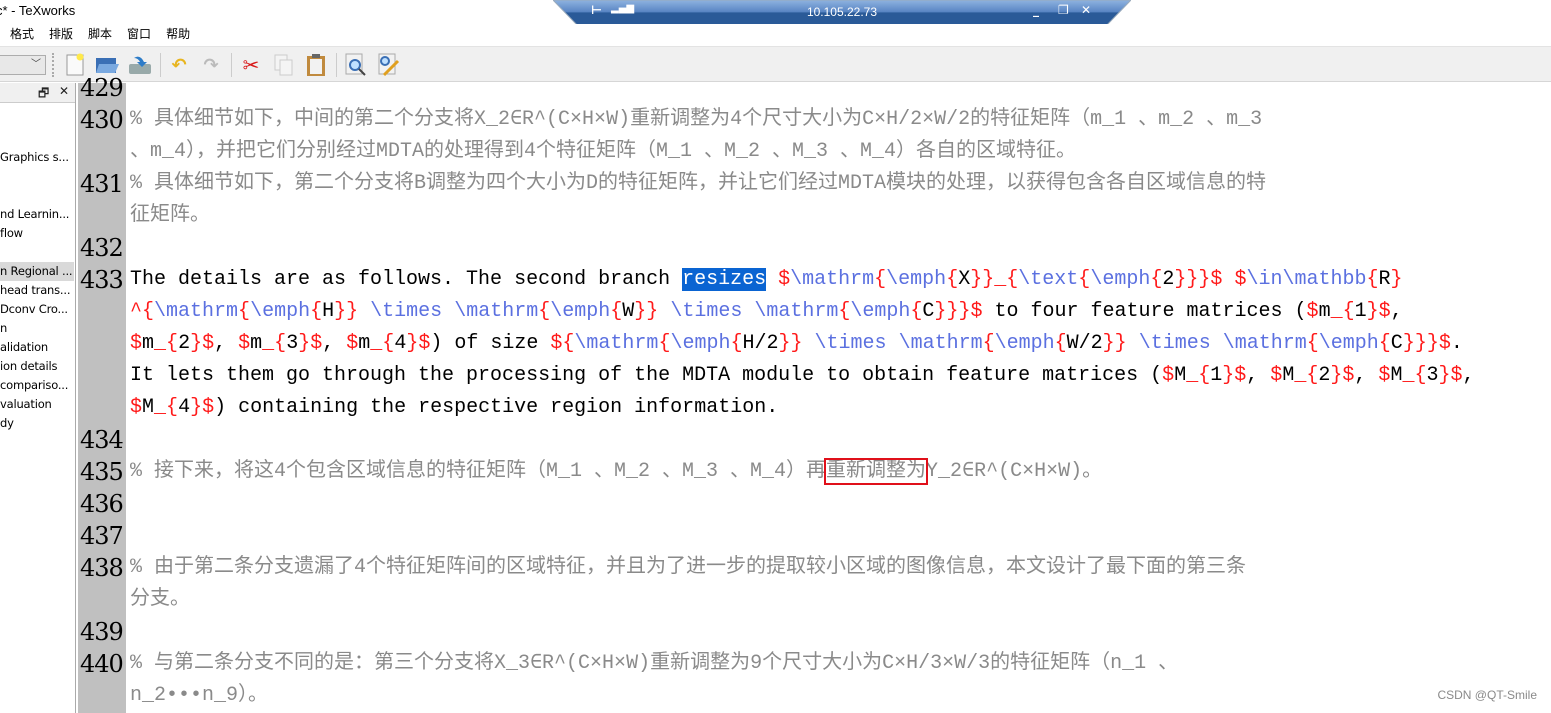 This screenshot has width=1551, height=713. I want to click on replace-icon, so click(388, 65).